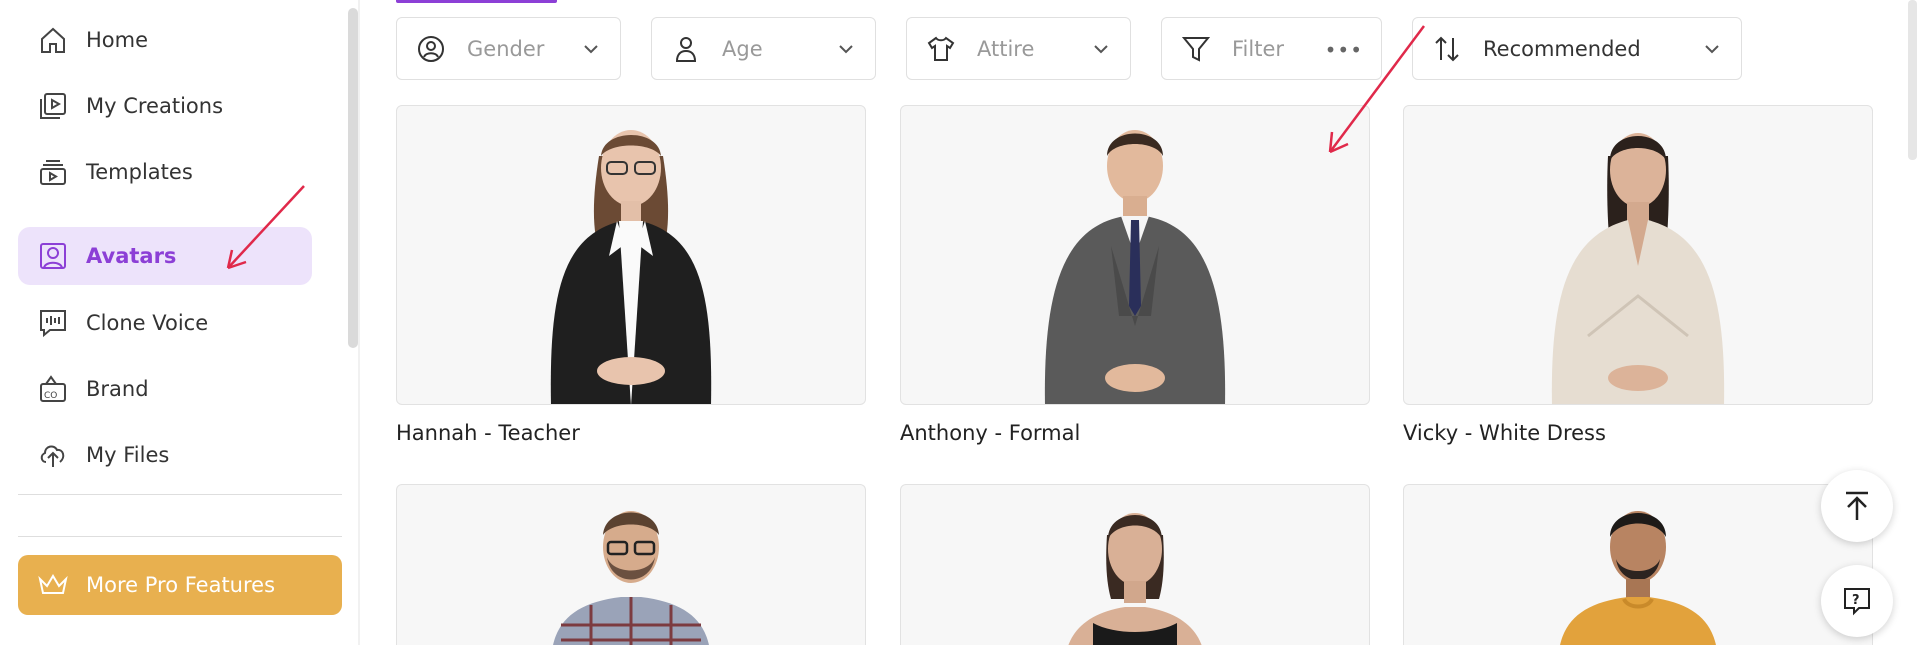 The image size is (1917, 645). I want to click on attire-filter-label: Attire, so click(1006, 48).